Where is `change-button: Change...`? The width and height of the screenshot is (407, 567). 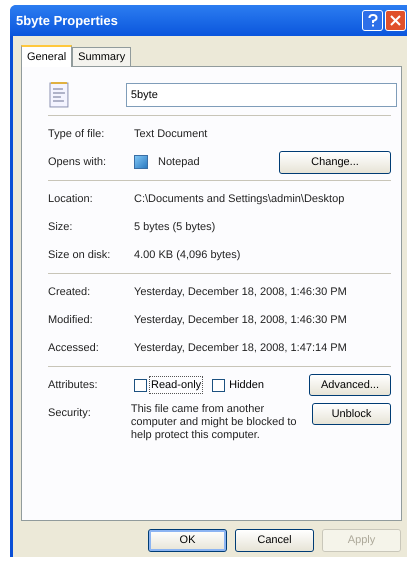
change-button: Change... is located at coordinates (335, 162).